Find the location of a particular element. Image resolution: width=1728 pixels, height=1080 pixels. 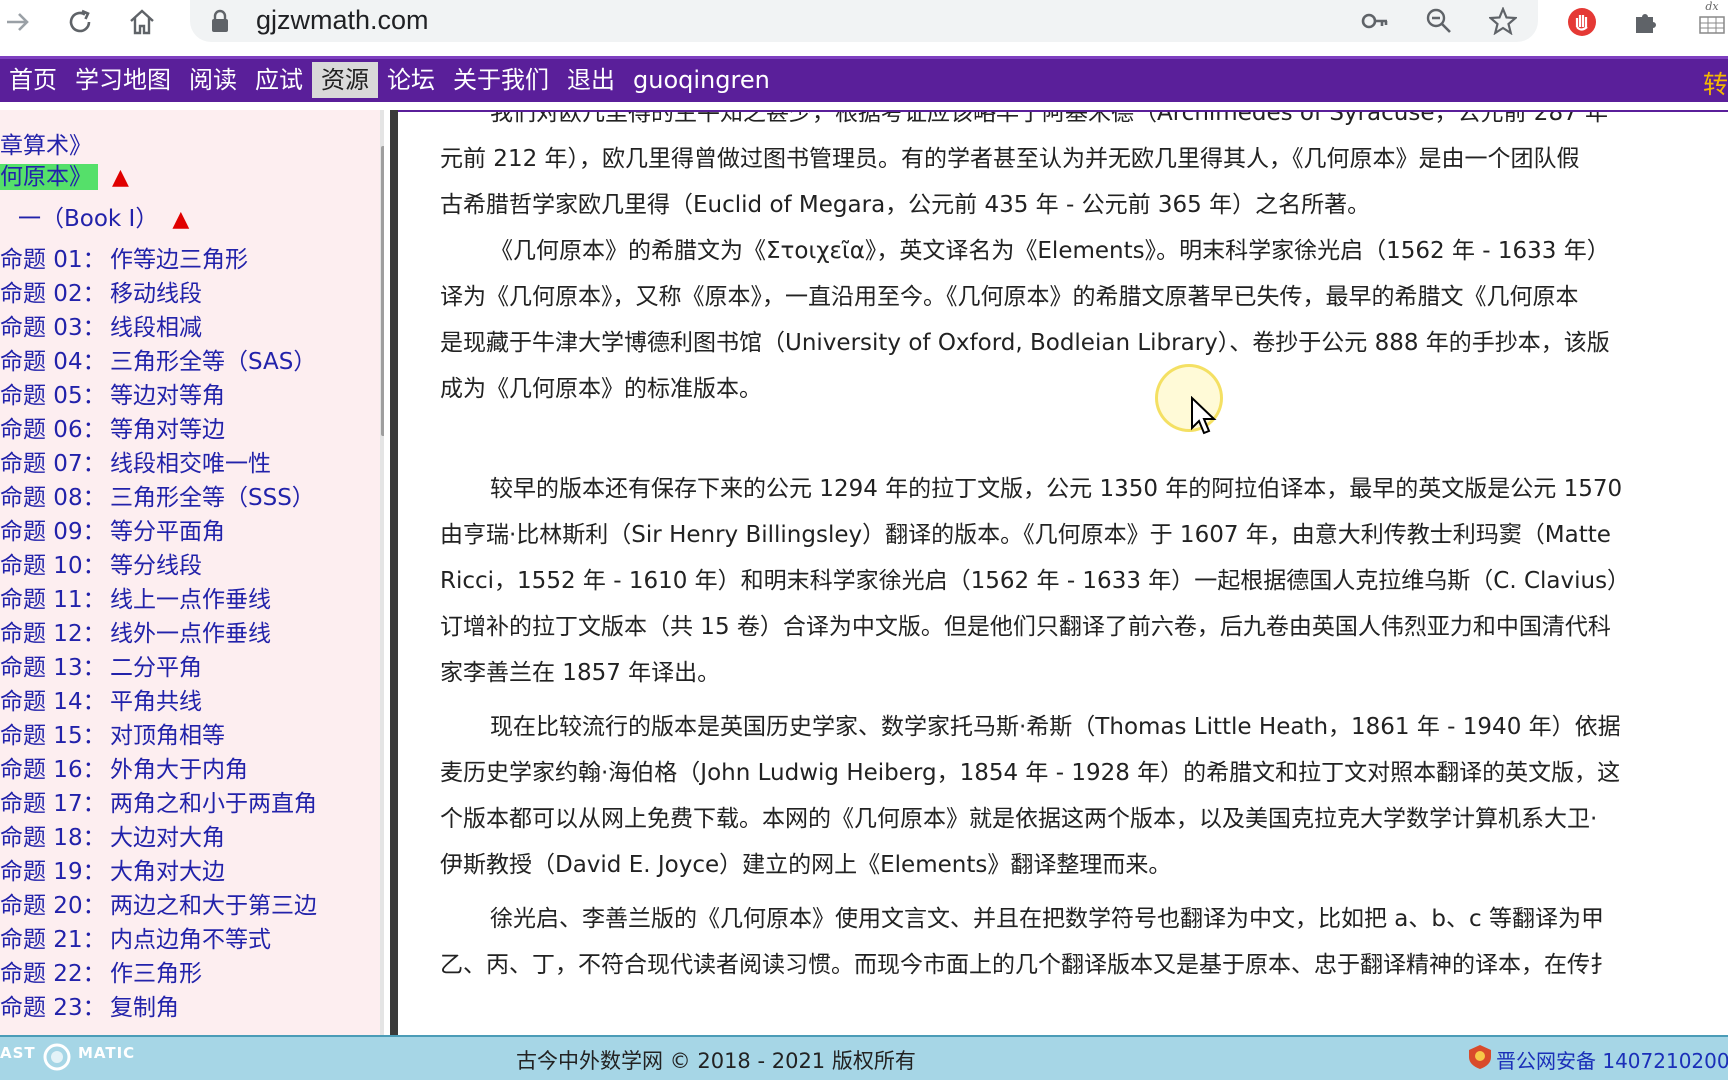

extensions-button is located at coordinates (1646, 22).